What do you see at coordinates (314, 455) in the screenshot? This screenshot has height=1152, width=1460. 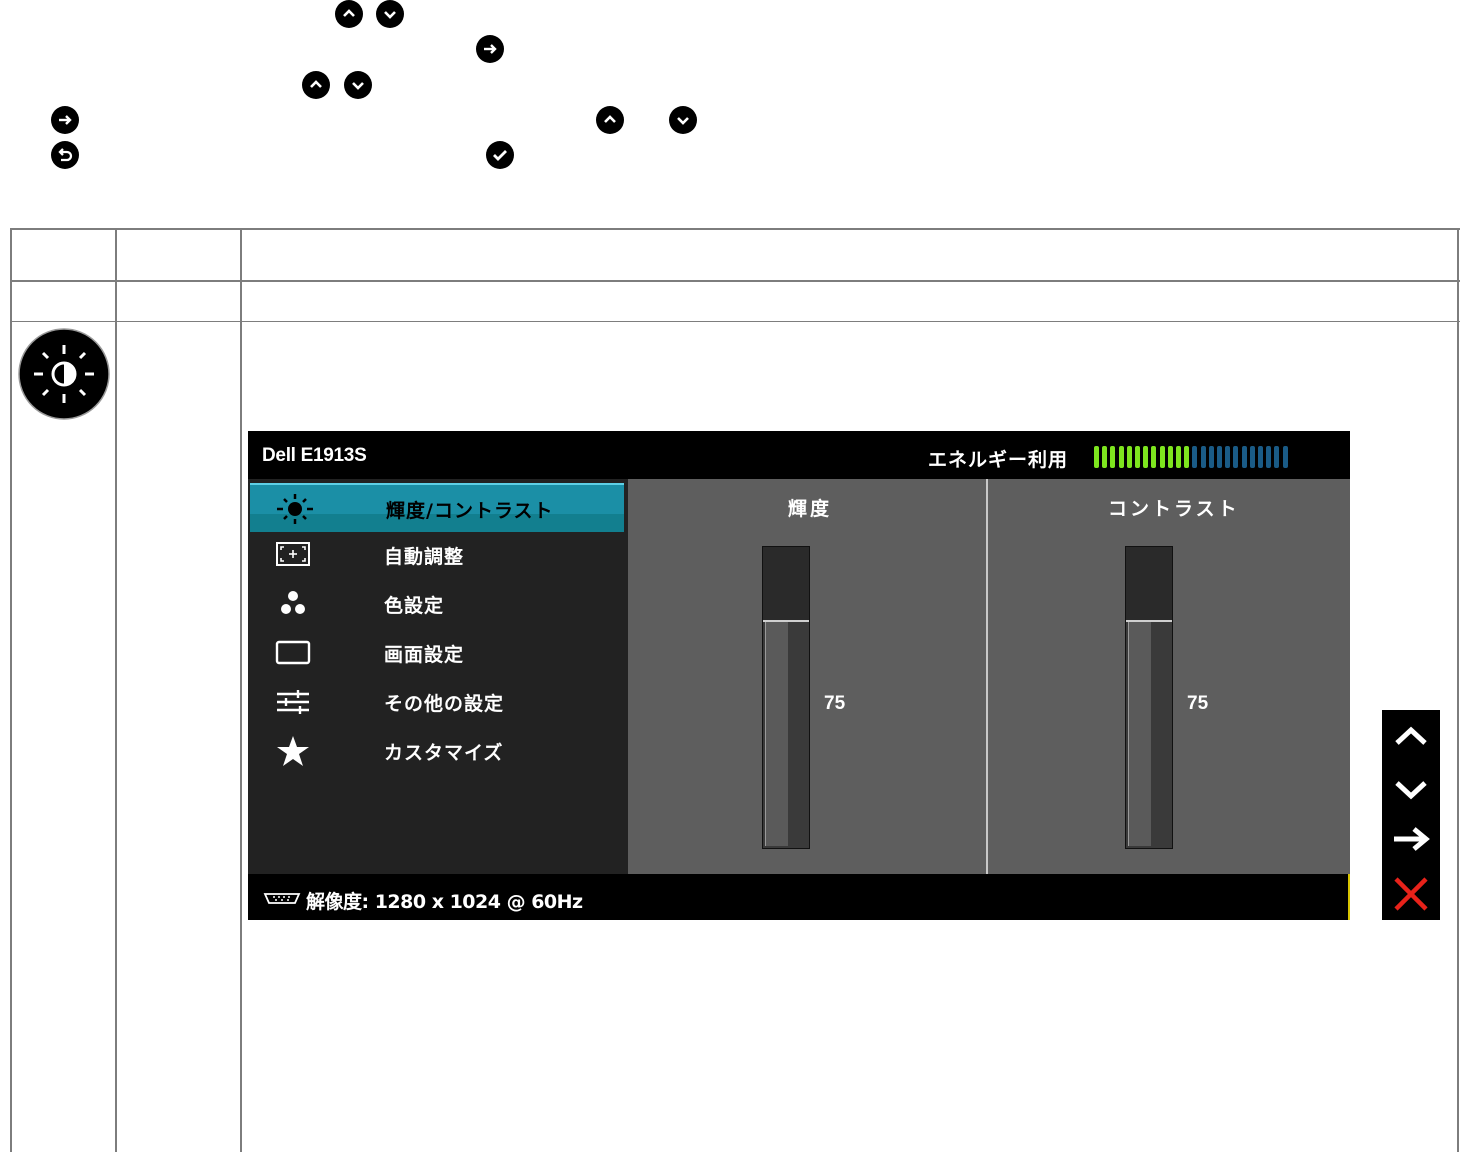 I see `monitor-model: Dell E1913S` at bounding box center [314, 455].